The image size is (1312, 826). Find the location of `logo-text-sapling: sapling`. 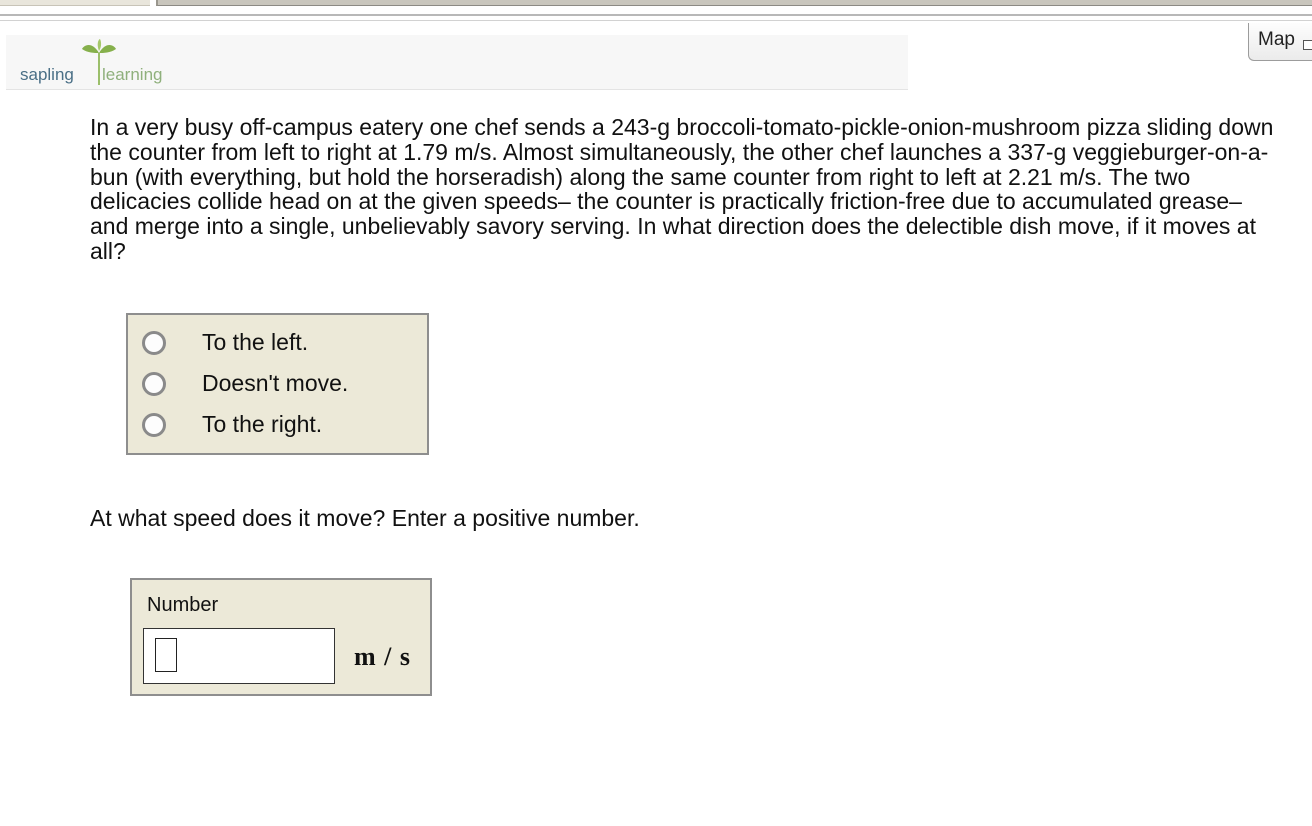

logo-text-sapling: sapling is located at coordinates (47, 74).